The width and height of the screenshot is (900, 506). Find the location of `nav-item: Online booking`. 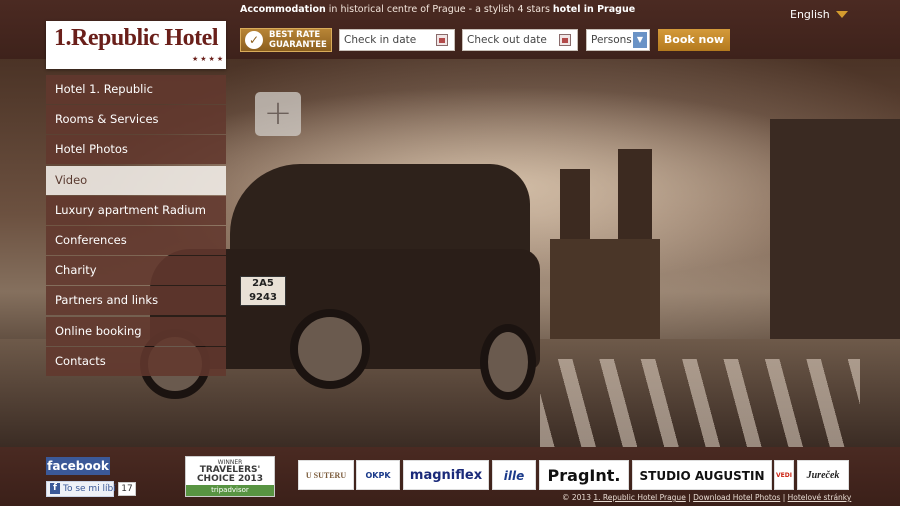

nav-item: Online booking is located at coordinates (136, 331).